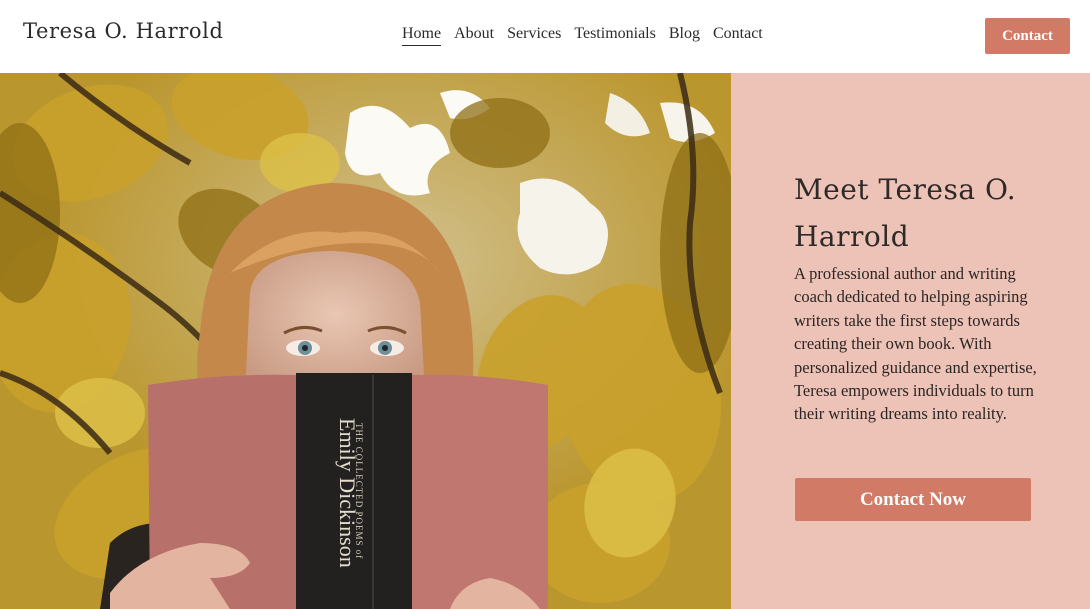 The height and width of the screenshot is (609, 1090). Describe the element at coordinates (474, 35) in the screenshot. I see `nav-about: About` at that location.